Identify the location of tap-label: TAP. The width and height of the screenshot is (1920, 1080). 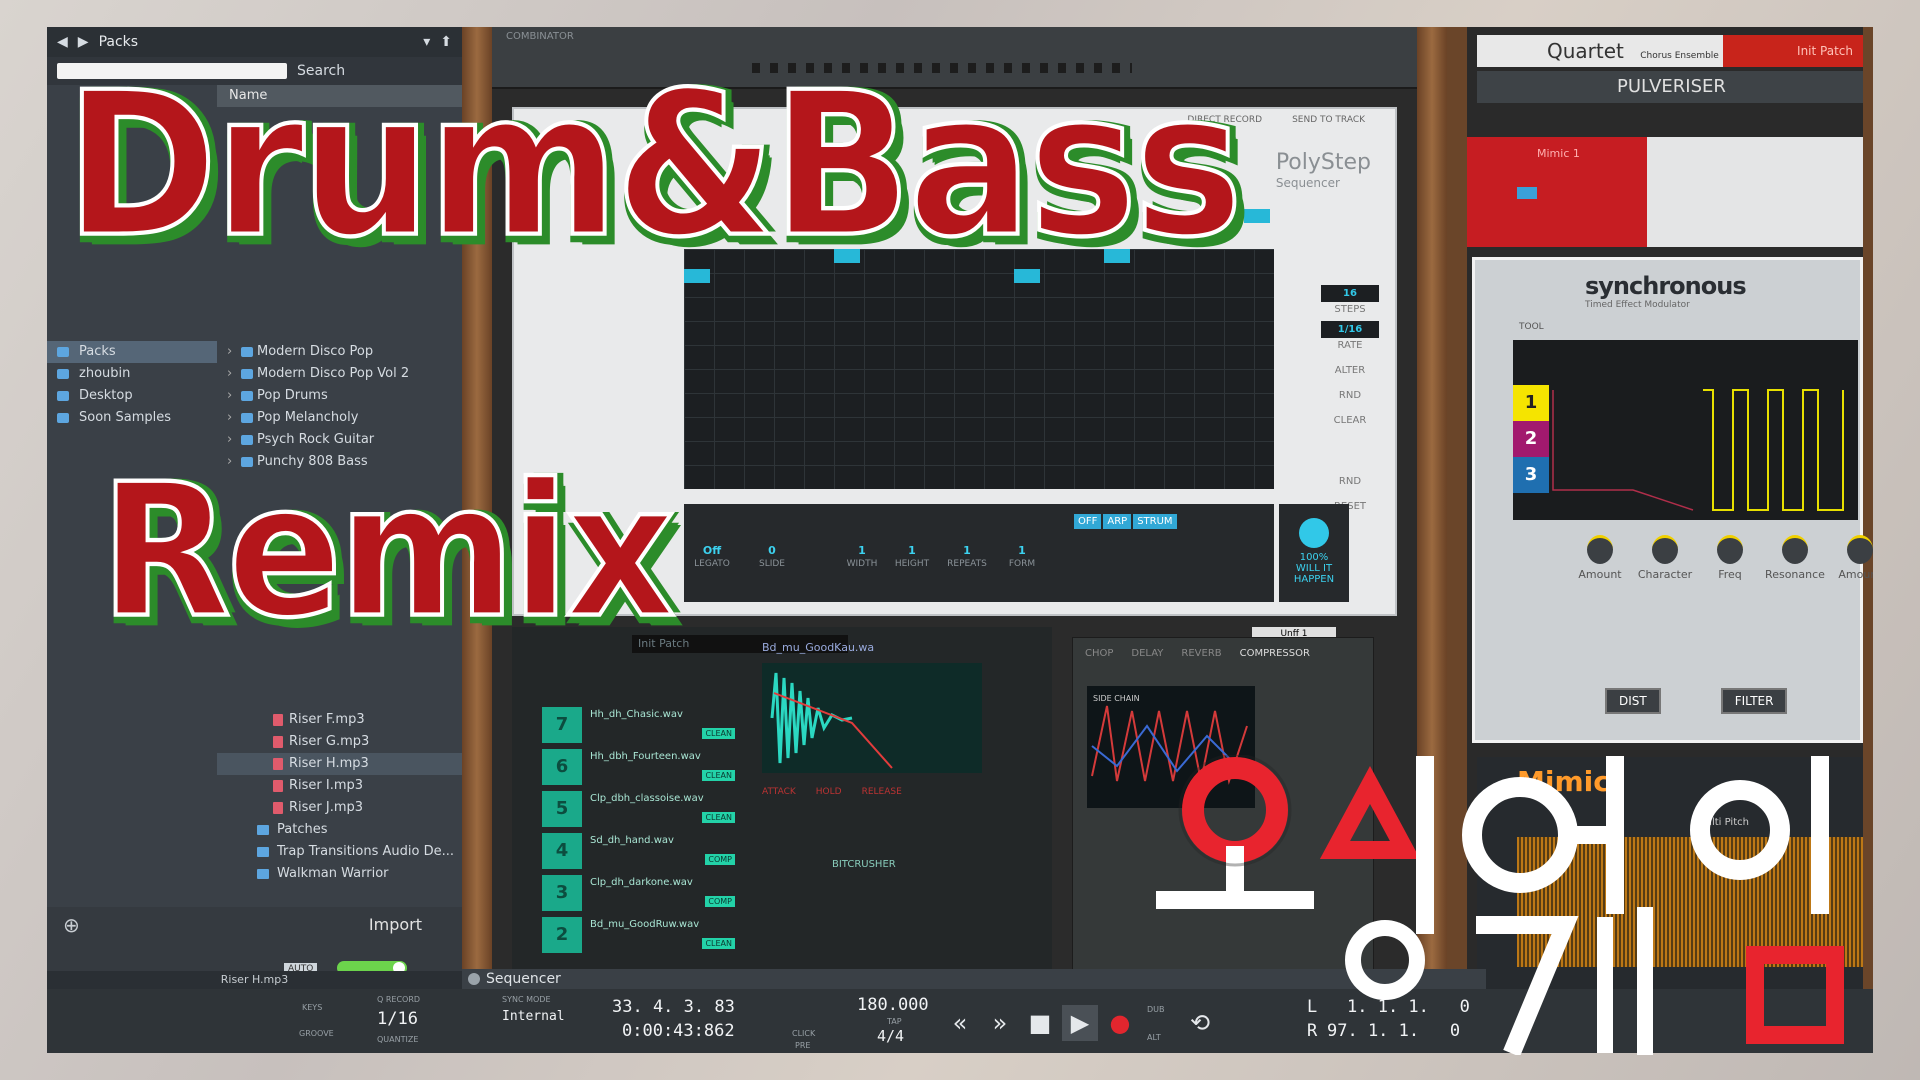
(894, 1021).